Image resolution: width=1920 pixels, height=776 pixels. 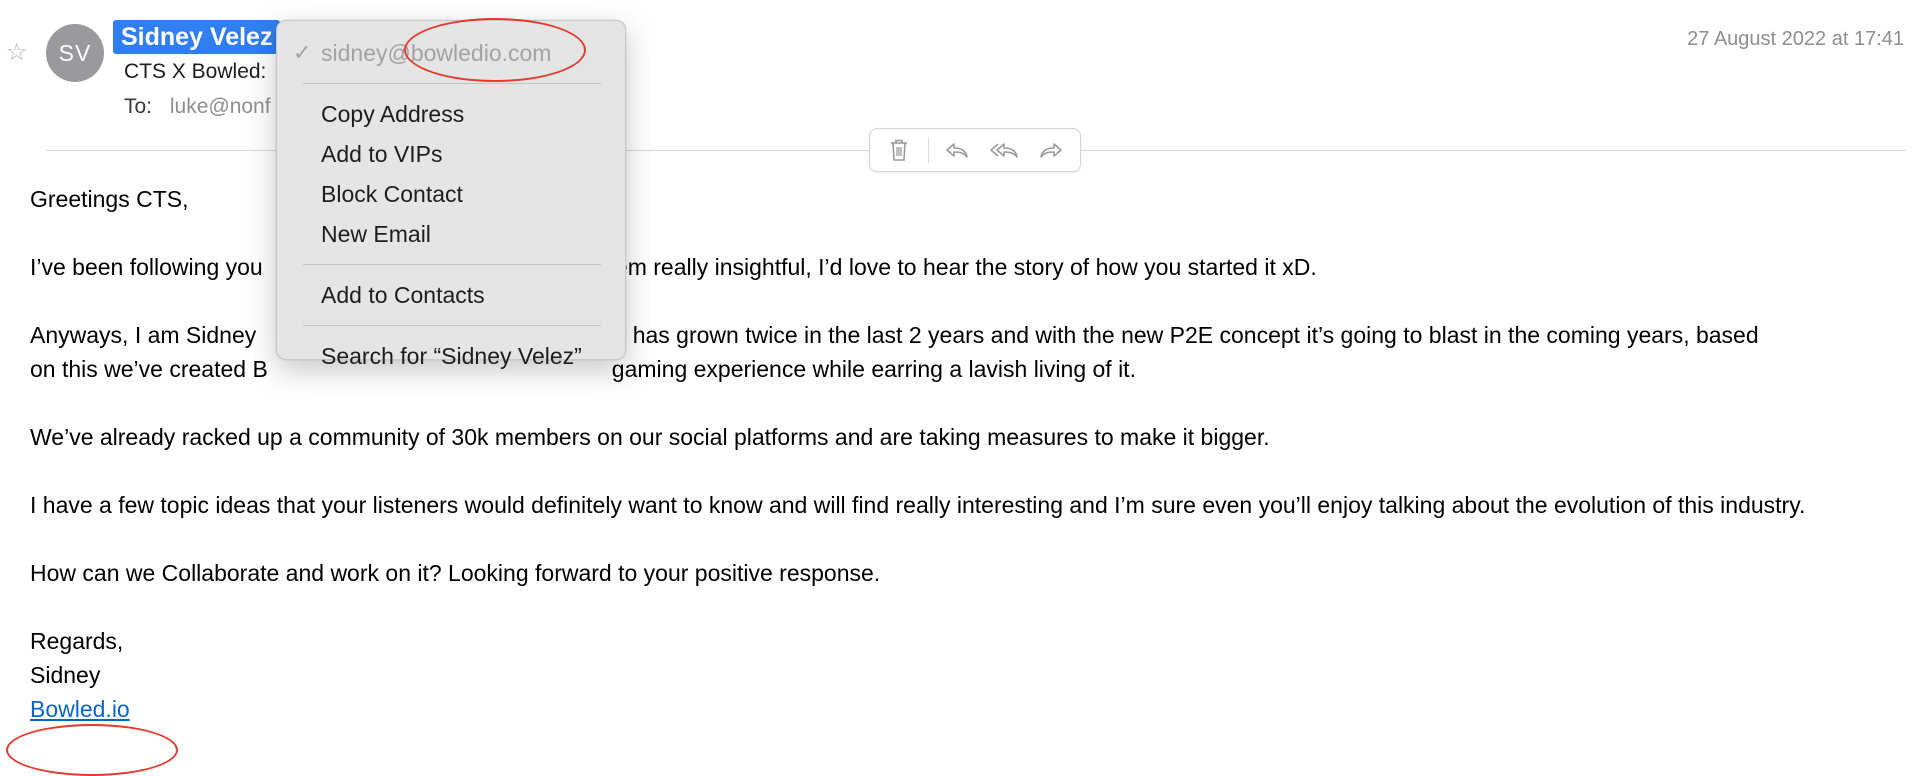 What do you see at coordinates (451, 295) in the screenshot?
I see `menu-item-add-to-contacts: Add to Contacts` at bounding box center [451, 295].